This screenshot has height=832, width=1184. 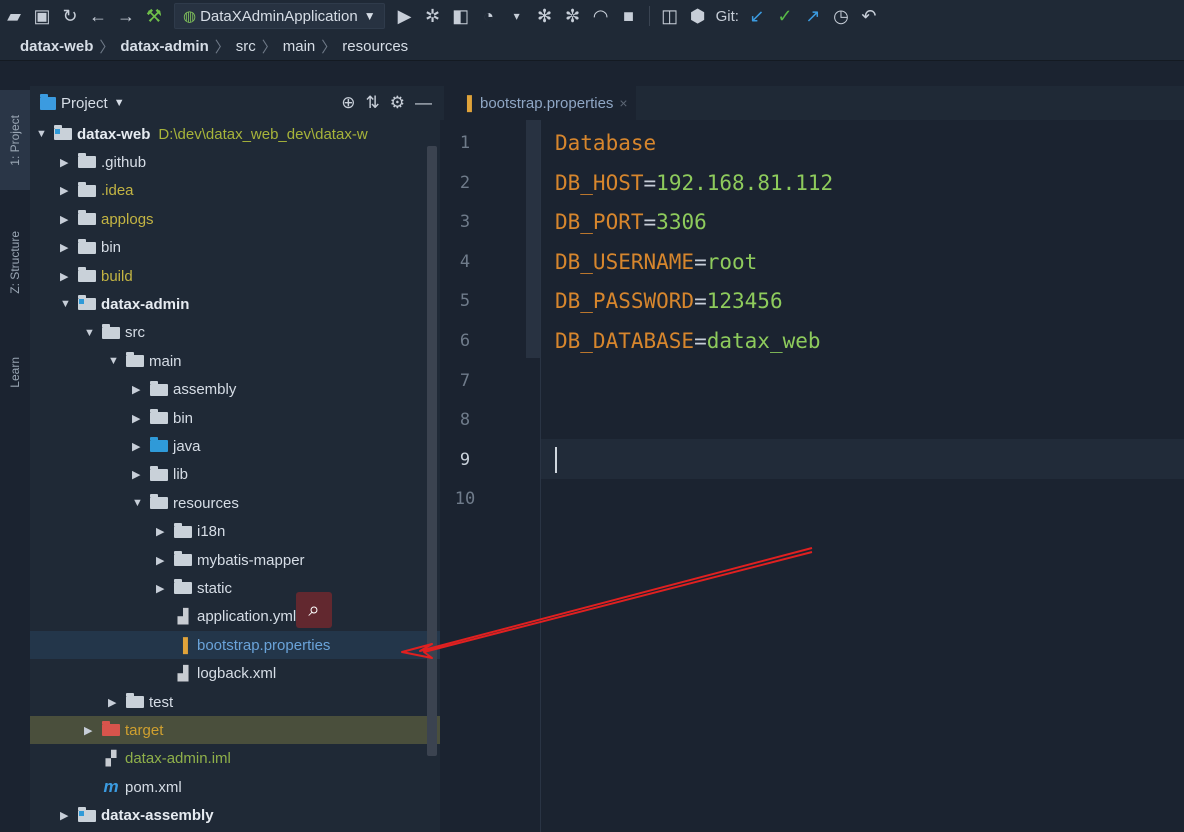 I want to click on project-tree-scrollbar, so click(x=432, y=451).